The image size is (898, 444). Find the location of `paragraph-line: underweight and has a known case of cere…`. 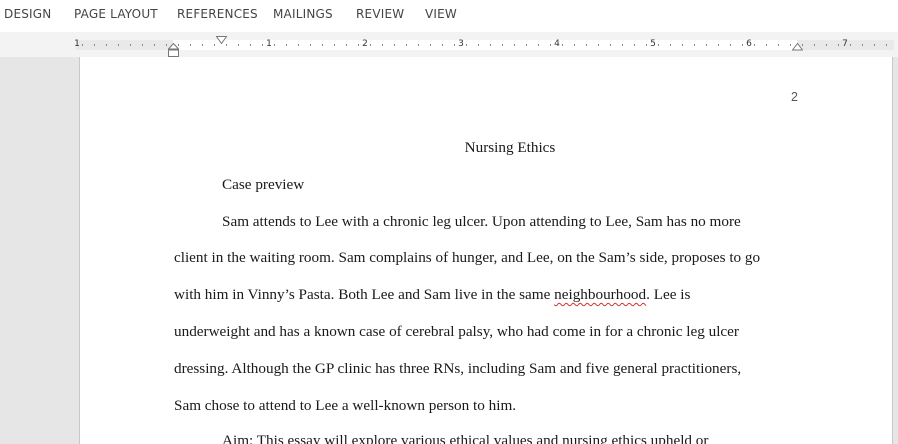

paragraph-line: underweight and has a known case of cere… is located at coordinates (456, 331).